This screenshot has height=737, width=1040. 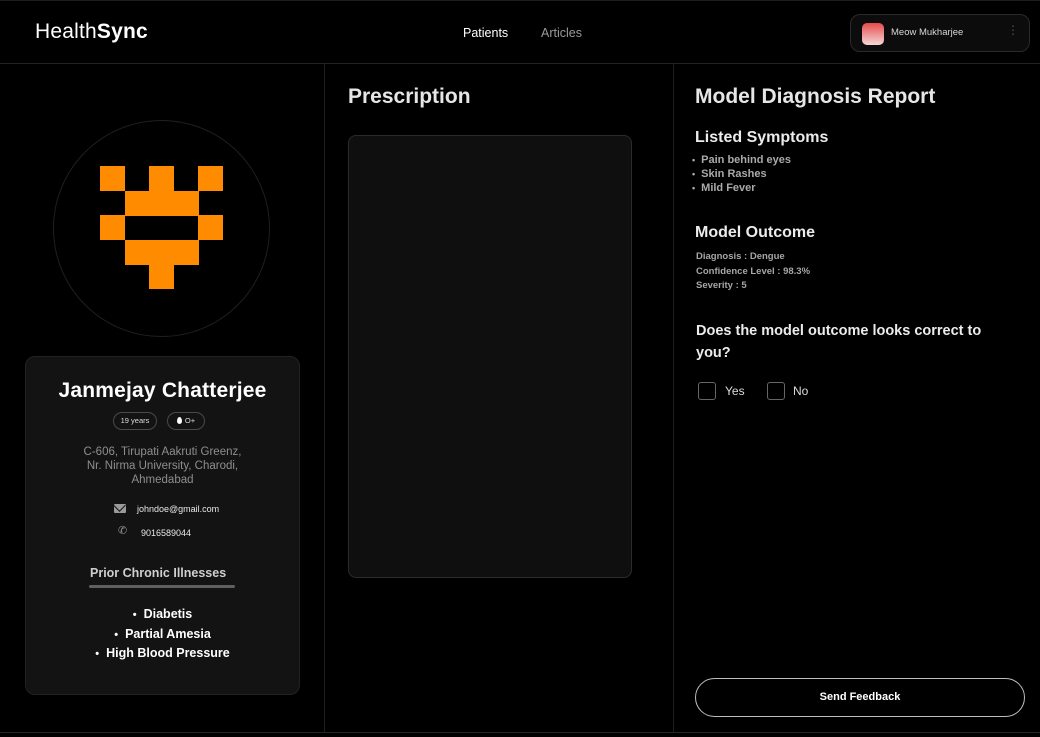 I want to click on list-item: Pain behind eyes, so click(x=741, y=160).